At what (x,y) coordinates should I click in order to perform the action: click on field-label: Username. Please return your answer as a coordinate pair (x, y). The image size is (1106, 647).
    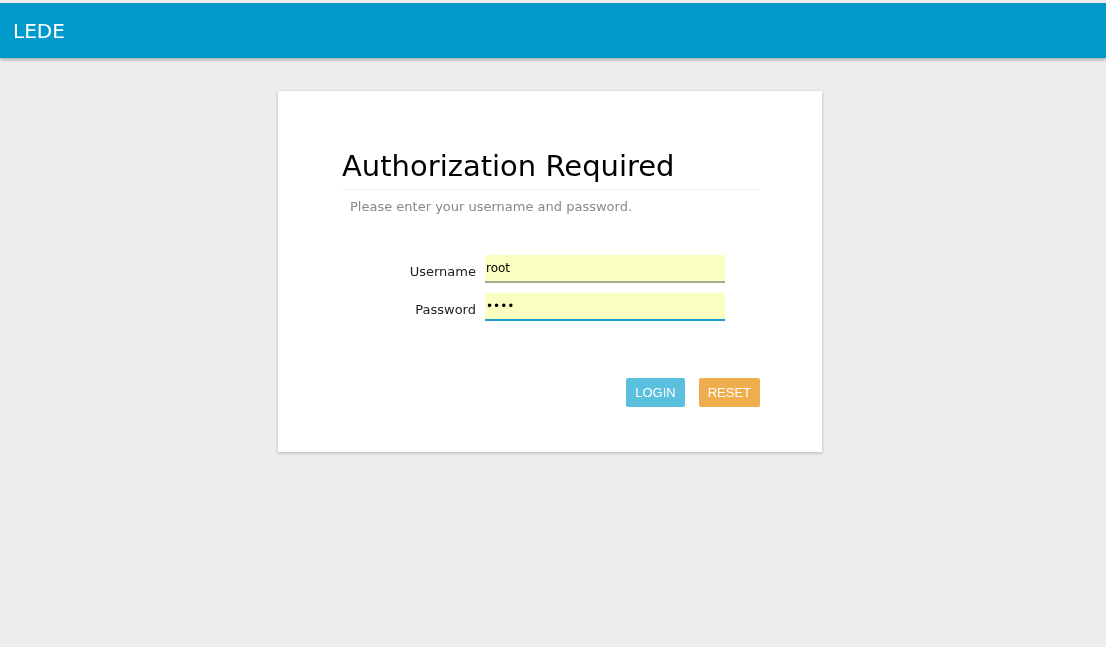
    Looking at the image, I should click on (442, 272).